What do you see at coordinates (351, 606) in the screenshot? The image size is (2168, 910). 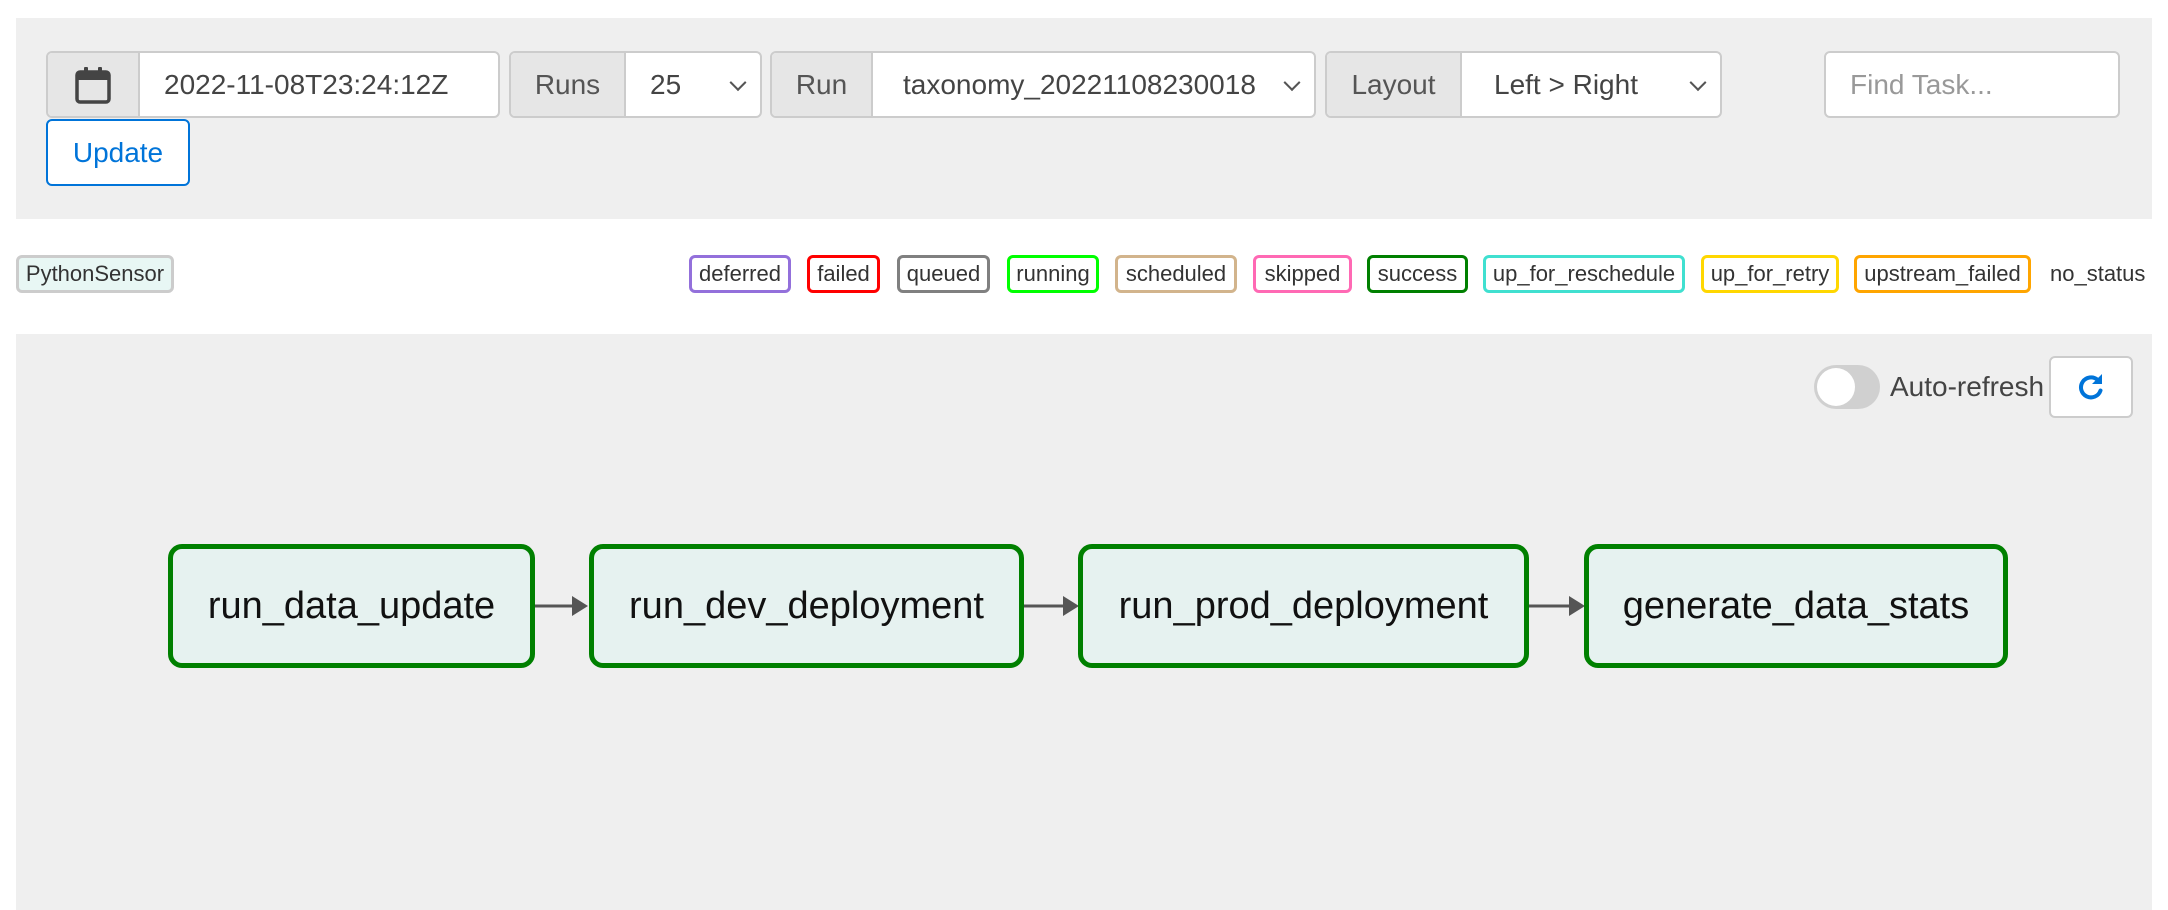 I see `task-node-run-data-update: run_data_update` at bounding box center [351, 606].